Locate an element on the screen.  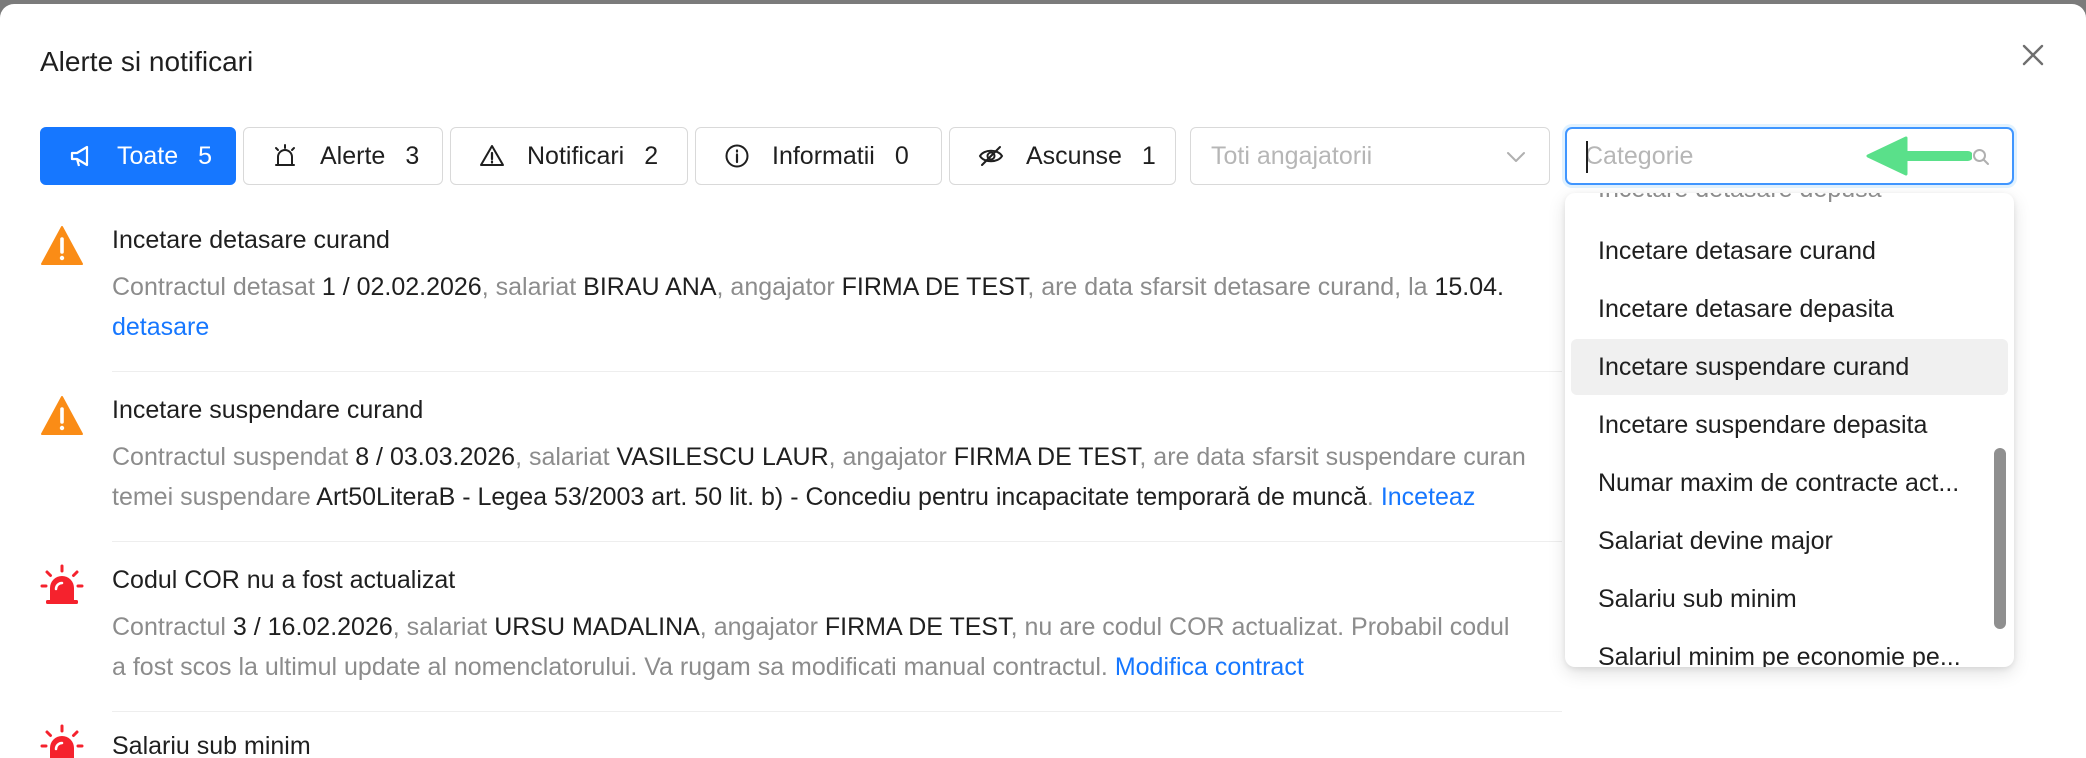
tab-count: 3 is located at coordinates (412, 155).